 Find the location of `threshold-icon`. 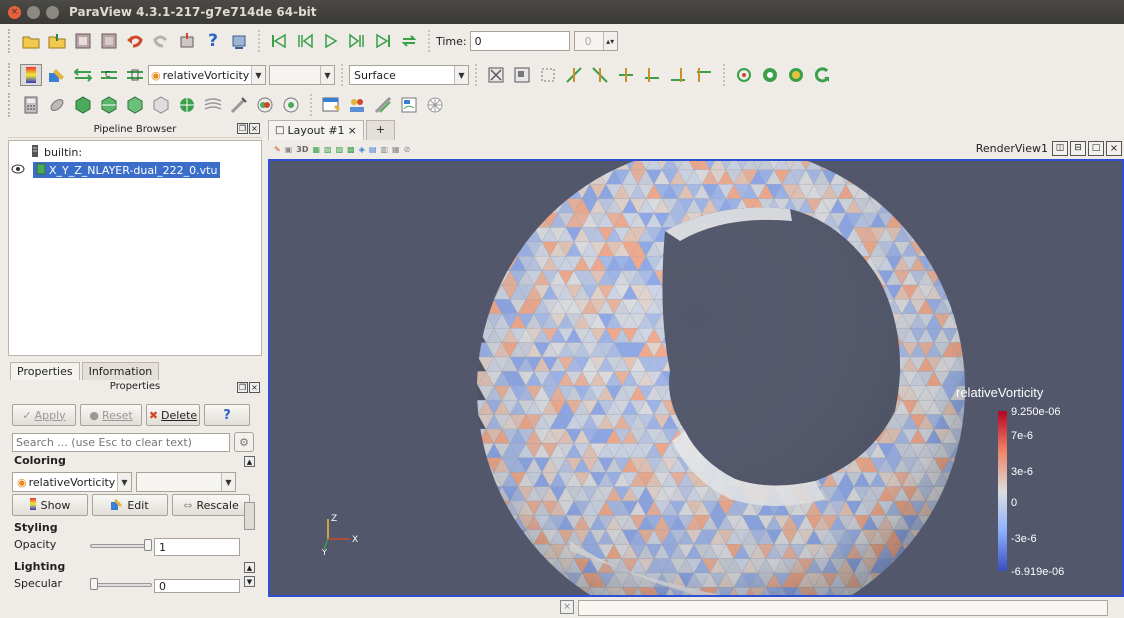

threshold-icon is located at coordinates (135, 105).